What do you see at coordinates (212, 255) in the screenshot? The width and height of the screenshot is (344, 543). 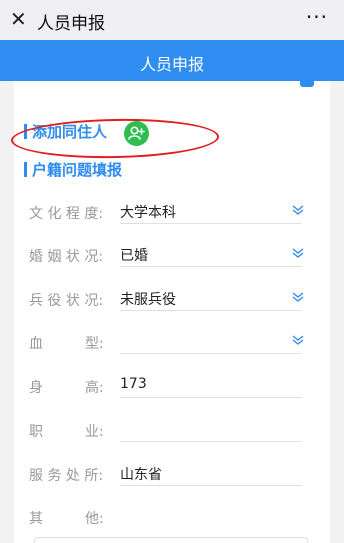 I see `marital-status-select: 已婚` at bounding box center [212, 255].